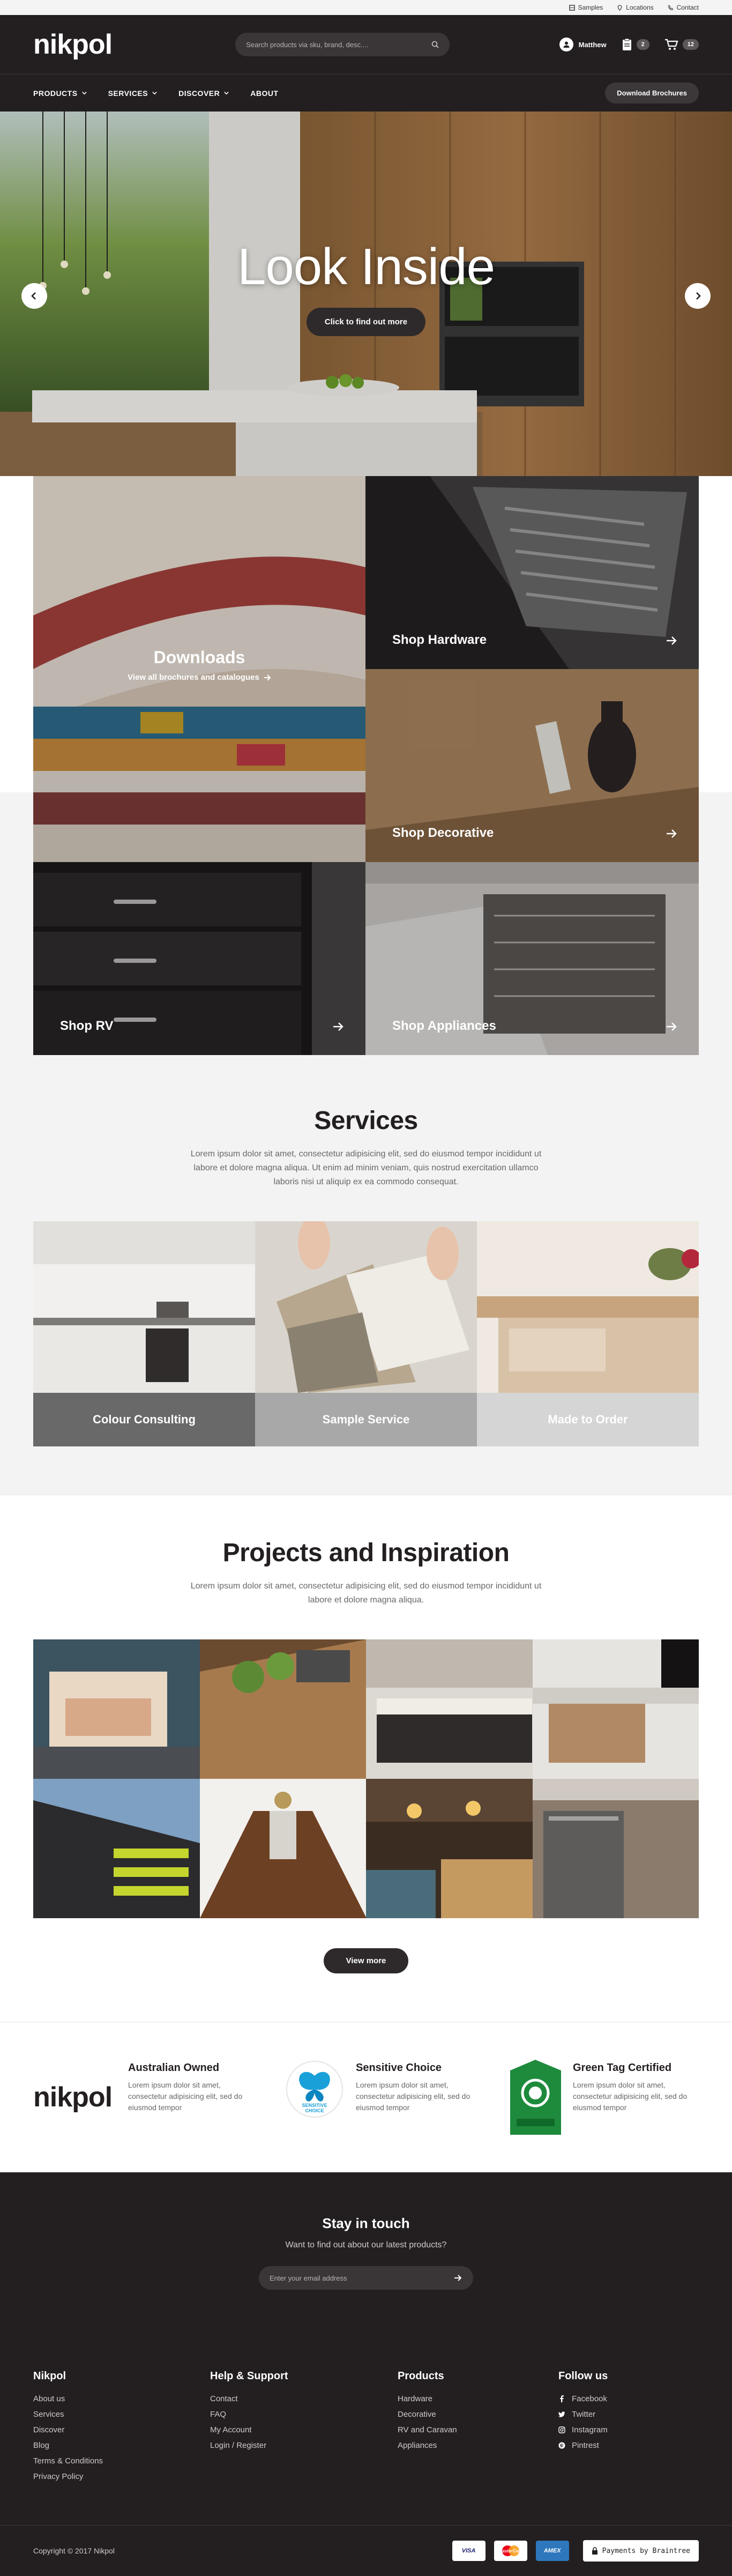  What do you see at coordinates (478, 2399) in the screenshot?
I see `footer-link-hardware: Hardware` at bounding box center [478, 2399].